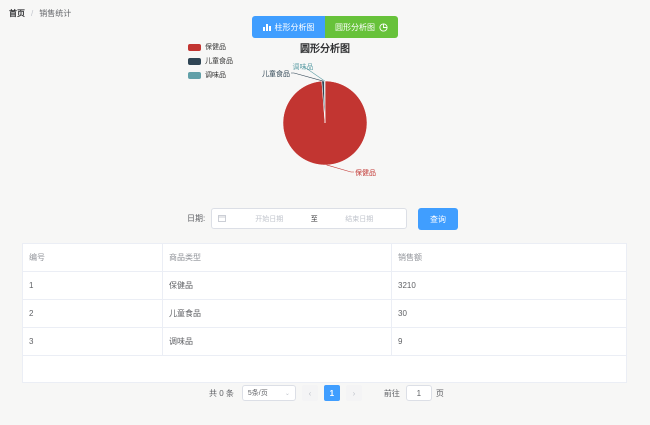 Image resolution: width=650 pixels, height=425 pixels. I want to click on page-size-select: 5条/页 ⌄, so click(268, 393).